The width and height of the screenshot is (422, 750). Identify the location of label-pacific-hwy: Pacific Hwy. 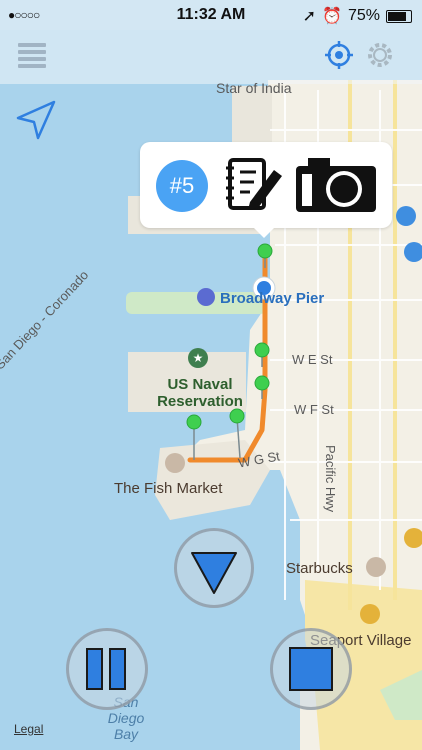
(330, 479).